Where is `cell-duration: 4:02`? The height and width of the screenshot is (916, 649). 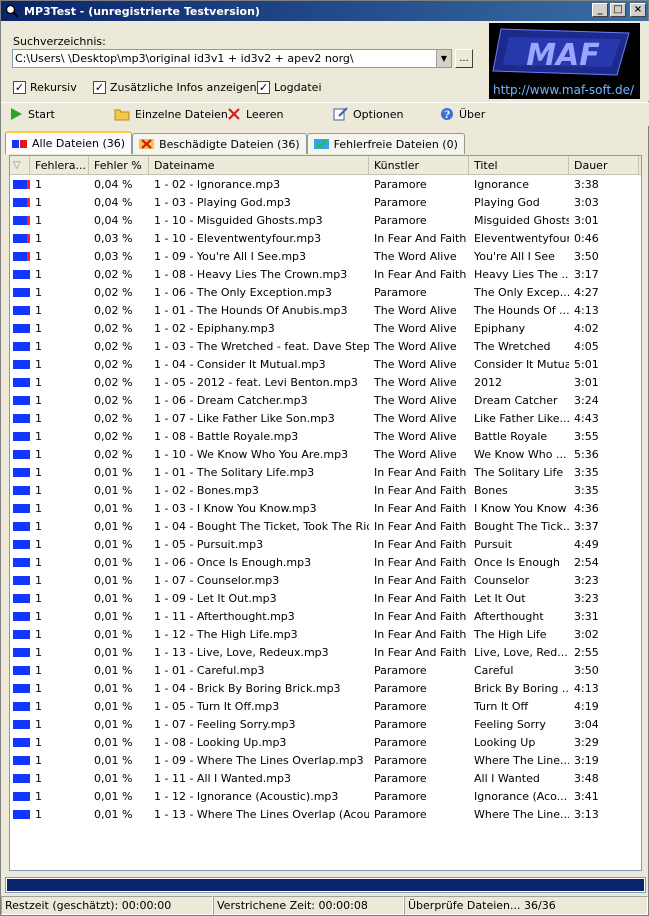
cell-duration: 4:02 is located at coordinates (586, 328).